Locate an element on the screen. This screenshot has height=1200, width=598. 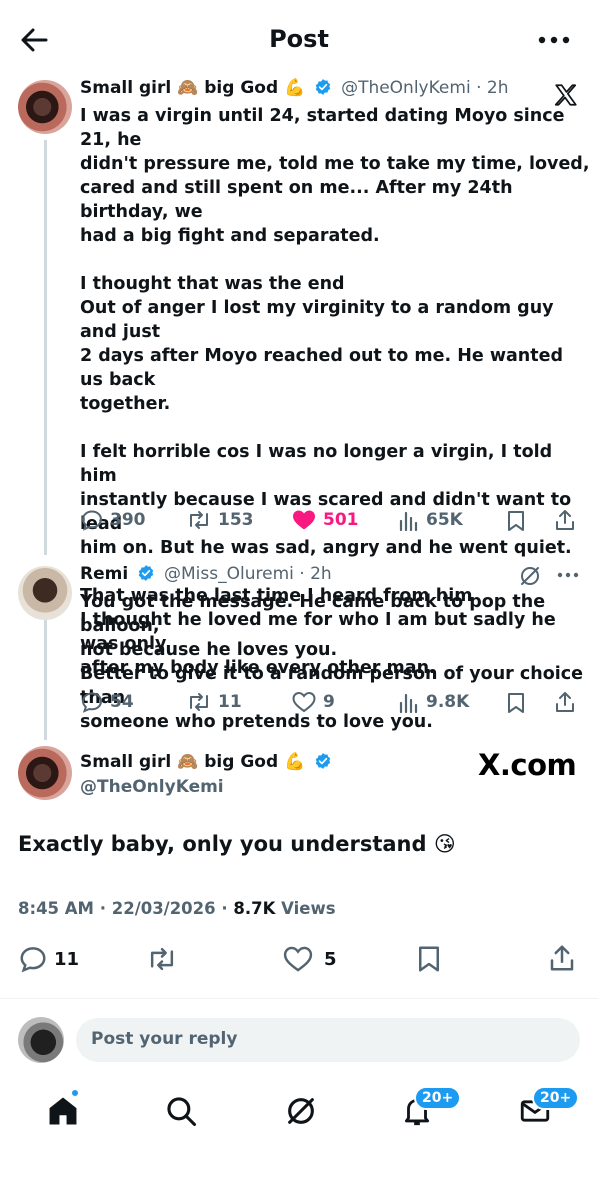
repost-button: 153 is located at coordinates (220, 520).